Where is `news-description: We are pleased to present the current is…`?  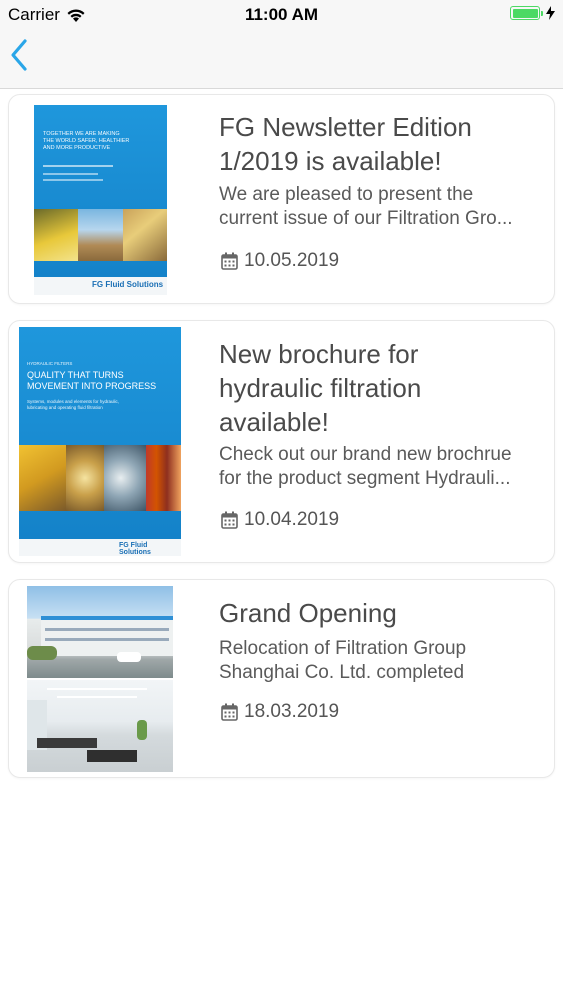
news-description: We are pleased to present the current is… is located at coordinates (366, 206).